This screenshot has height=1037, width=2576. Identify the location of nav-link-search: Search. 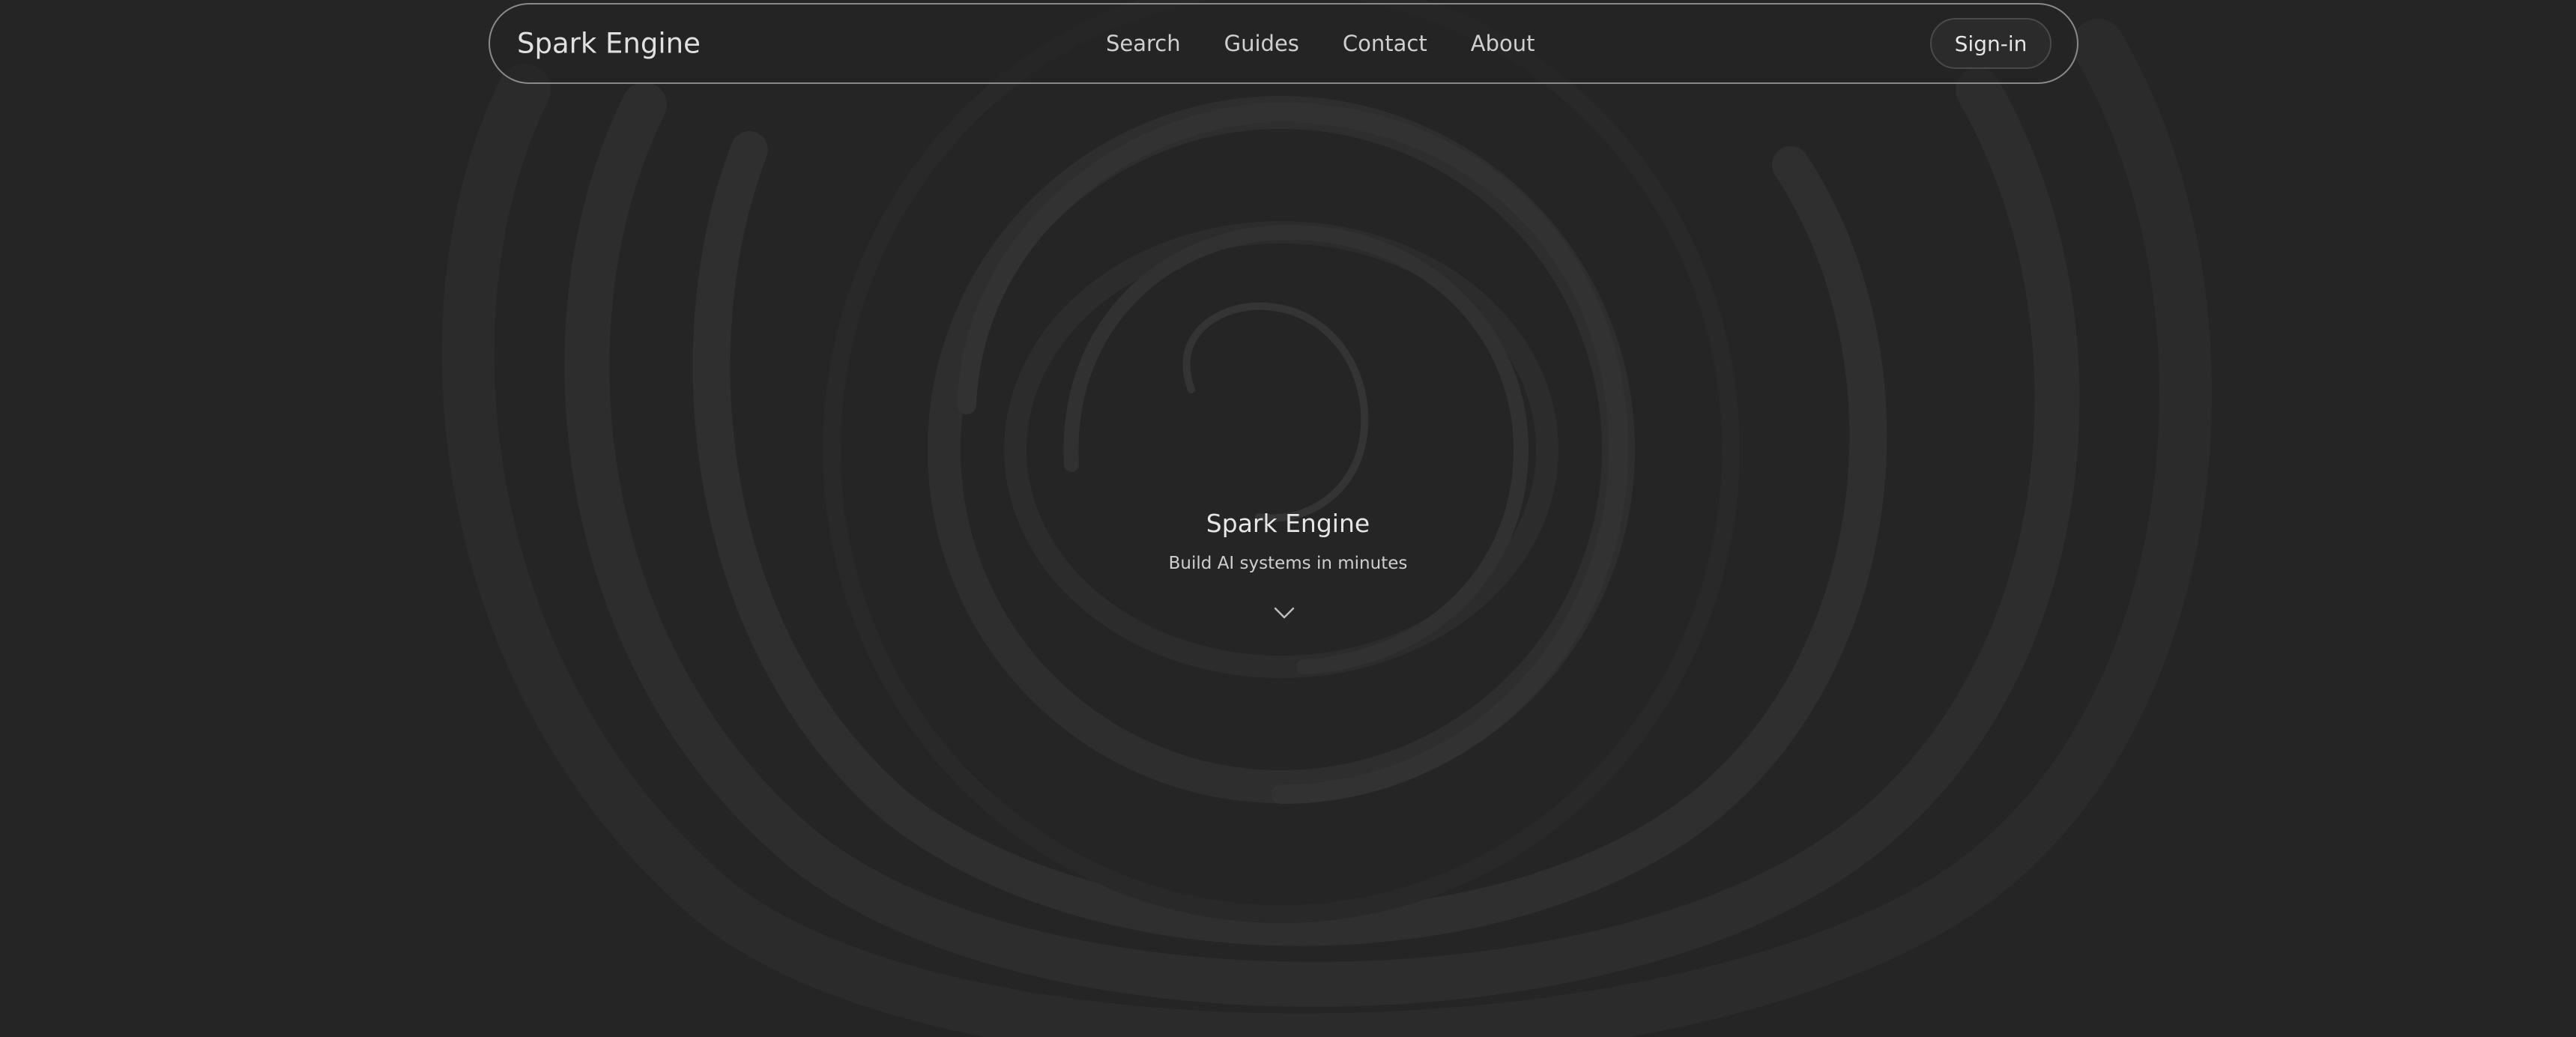
(1143, 43).